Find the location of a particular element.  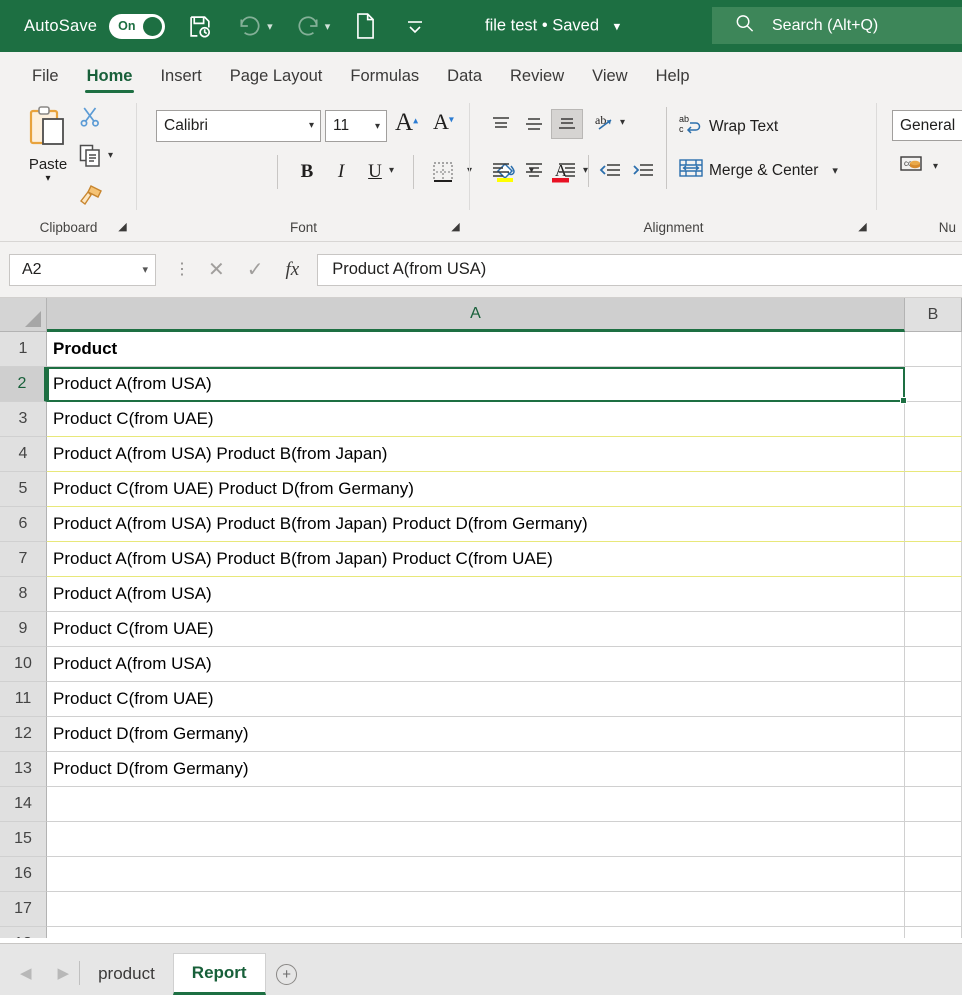

font-size-chevron-down-icon: ▾ is located at coordinates (377, 126).